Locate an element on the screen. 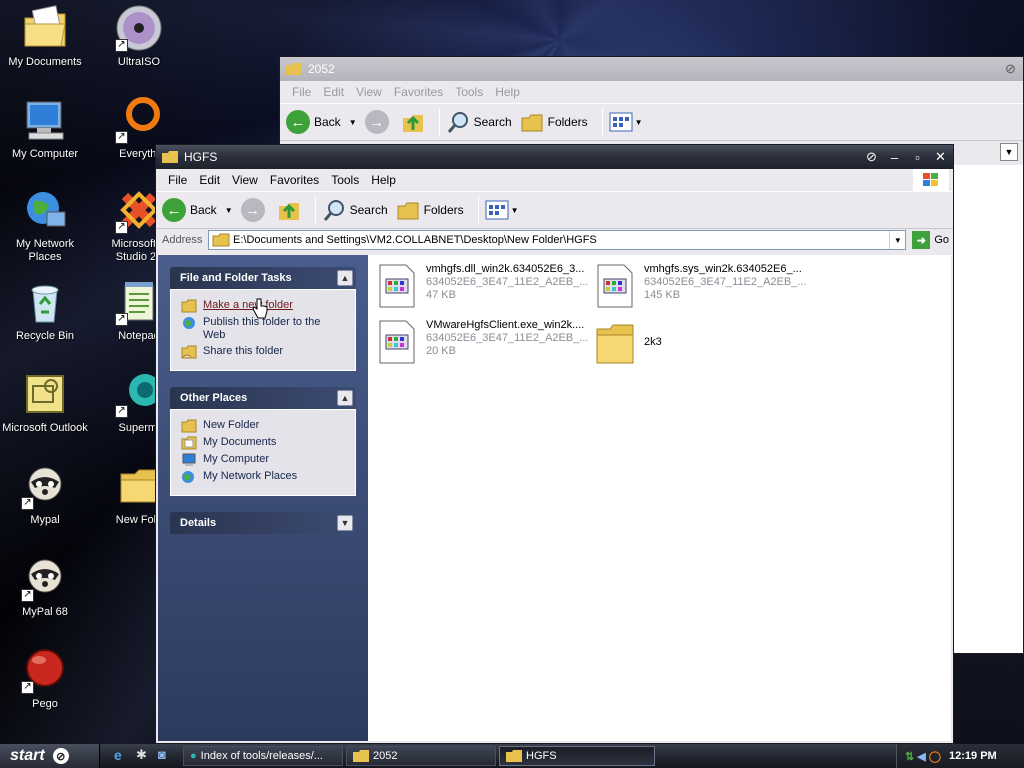 This screenshot has width=1024, height=768. desktop-icon-my-computer: My Computer is located at coordinates (45, 128).